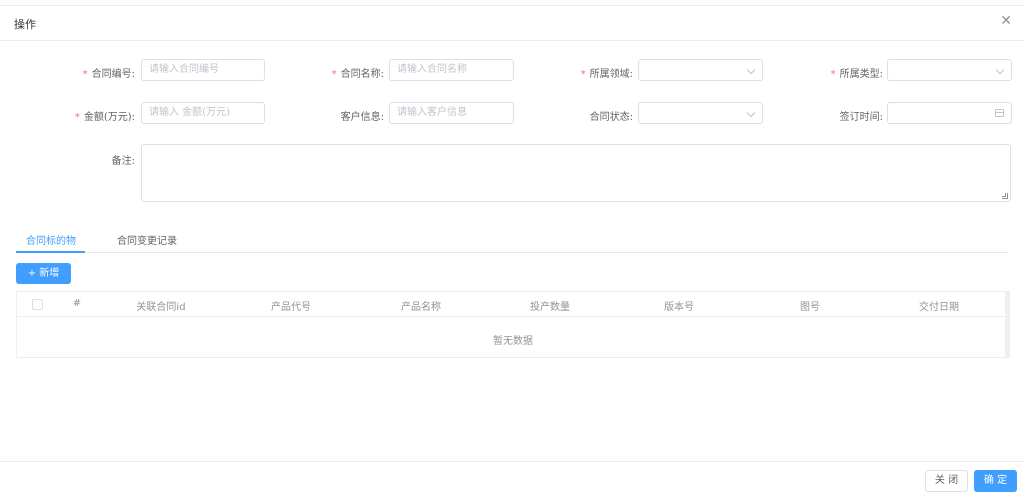  Describe the element at coordinates (679, 307) in the screenshot. I see `column-header-version: 版本号` at that location.